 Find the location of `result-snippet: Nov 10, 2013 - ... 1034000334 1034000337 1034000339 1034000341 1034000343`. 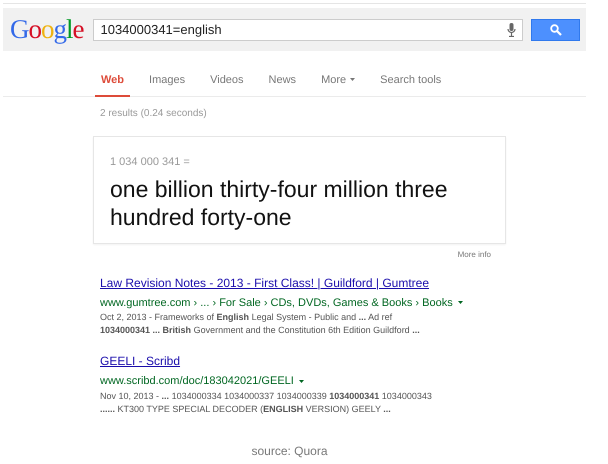

result-snippet: Nov 10, 2013 - ... 1034000334 1034000337 1034000339 1034000341 1034000343 is located at coordinates (266, 396).